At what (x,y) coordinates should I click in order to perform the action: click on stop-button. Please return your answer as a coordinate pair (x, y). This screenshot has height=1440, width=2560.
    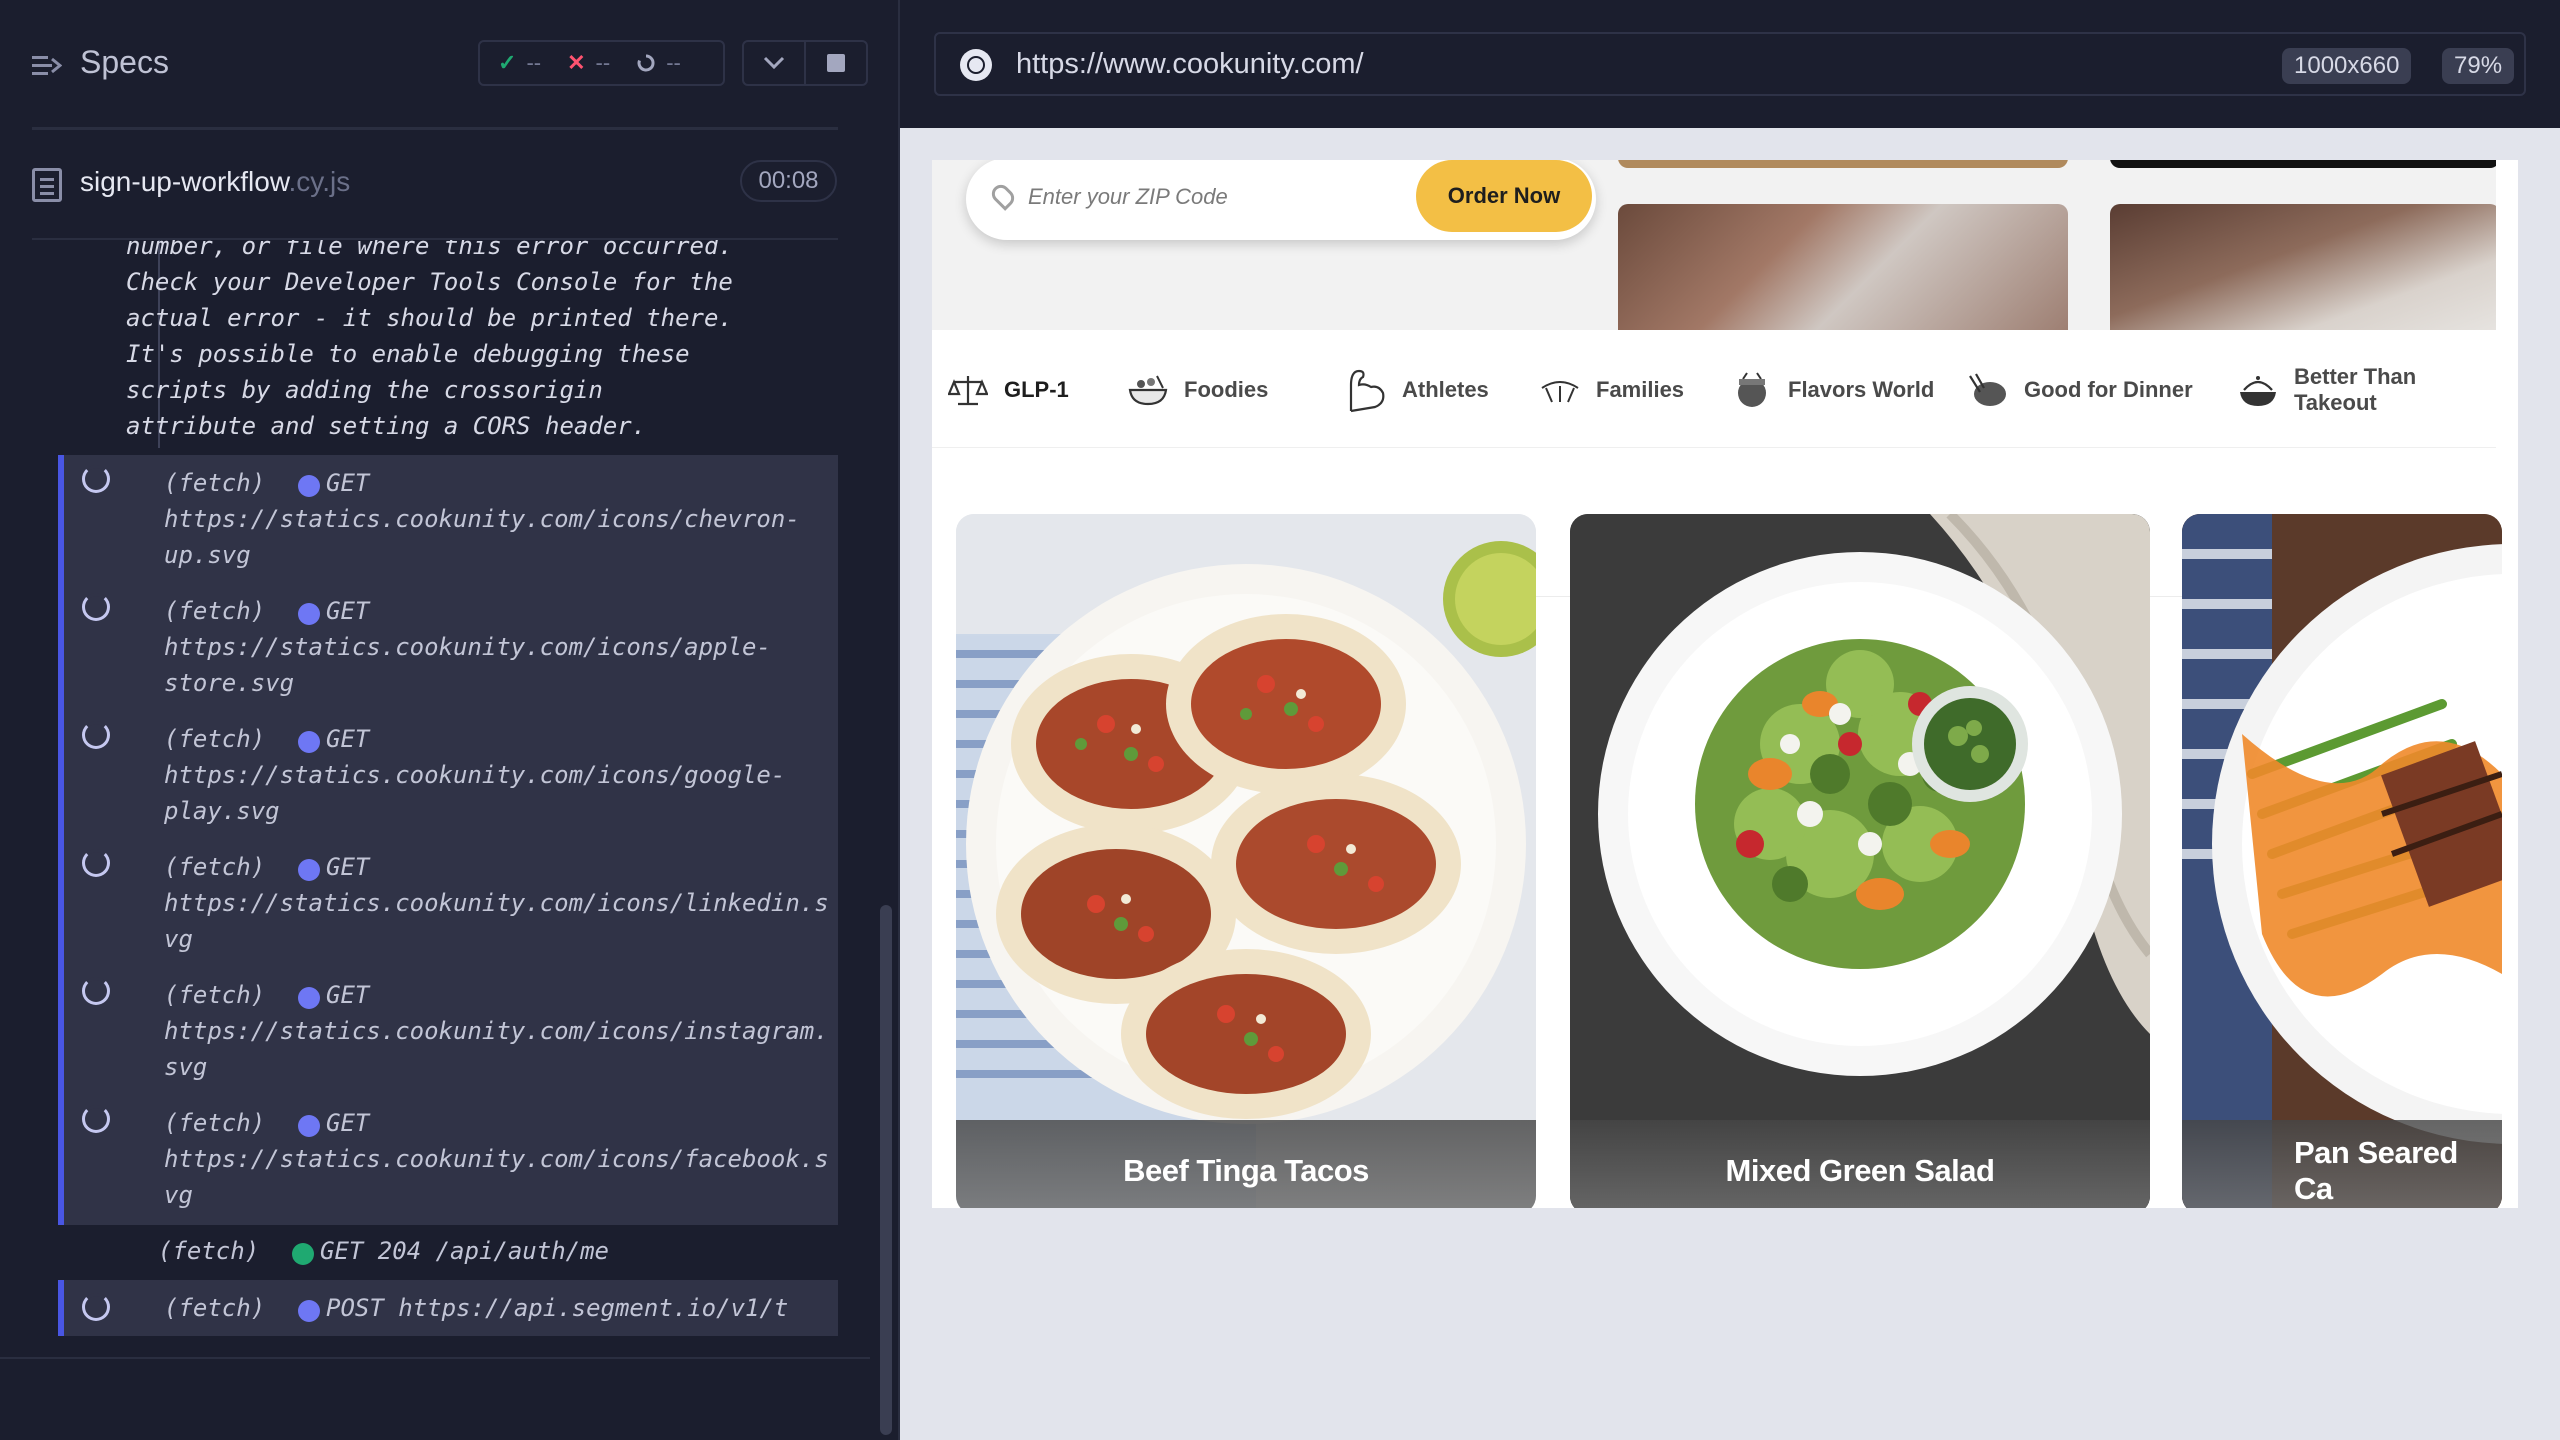
    Looking at the image, I should click on (836, 63).